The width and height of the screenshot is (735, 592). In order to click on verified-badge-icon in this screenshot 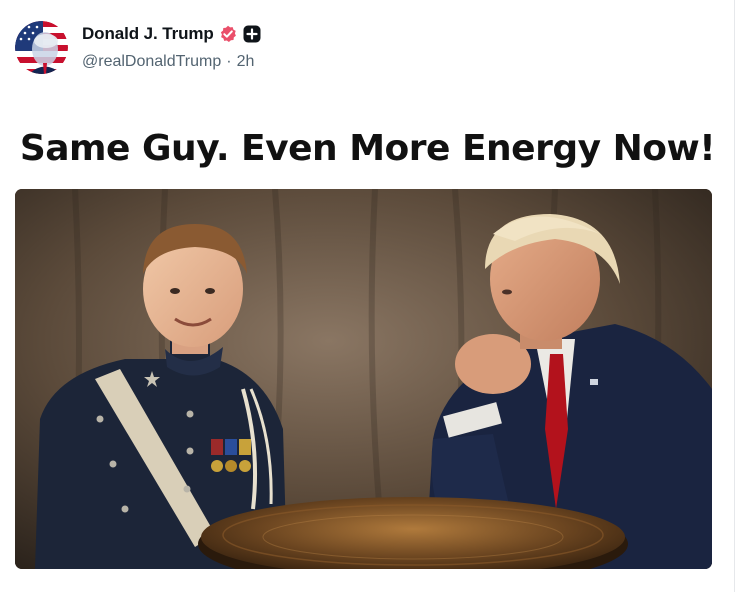, I will do `click(228, 34)`.